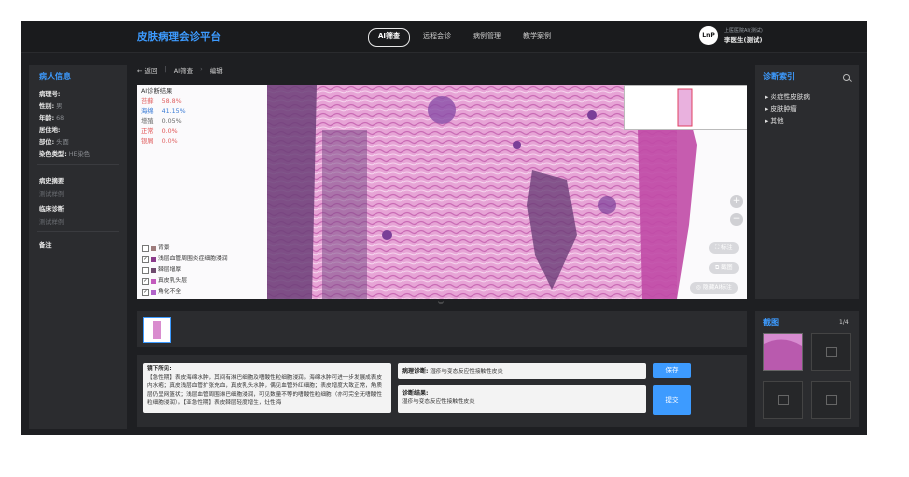 The height and width of the screenshot is (477, 909). Describe the element at coordinates (45, 245) in the screenshot. I see `notes-label: 备注` at that location.